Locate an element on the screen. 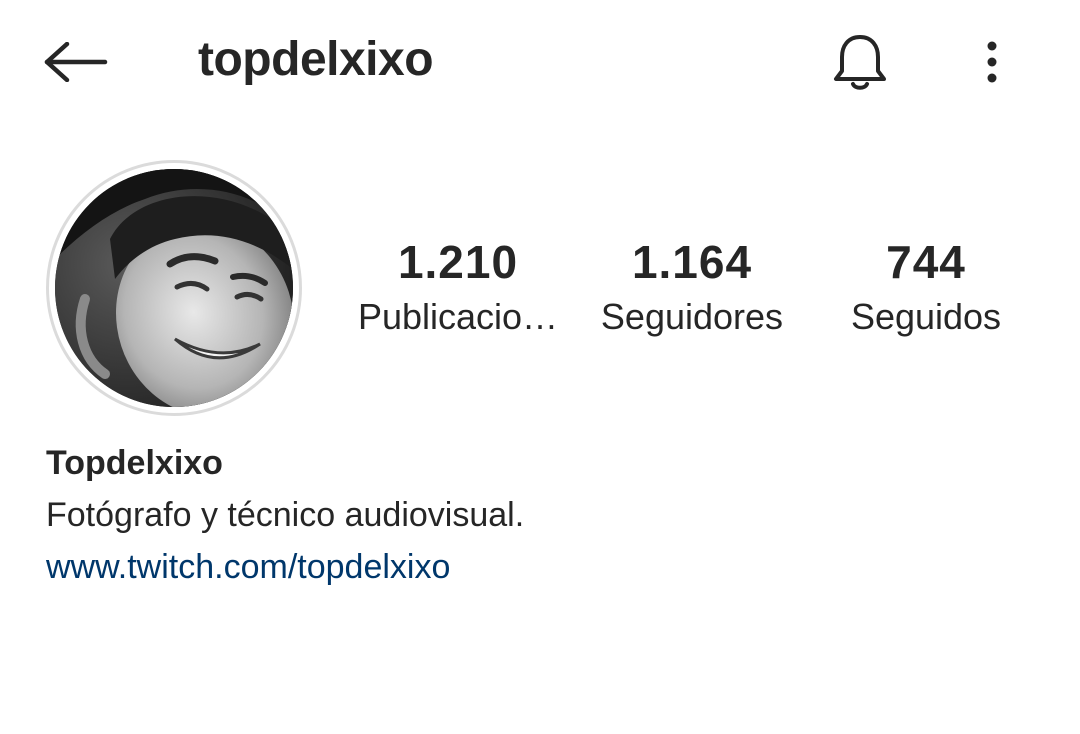 Image resolution: width=1080 pixels, height=734 pixels. profile-photo is located at coordinates (174, 288).